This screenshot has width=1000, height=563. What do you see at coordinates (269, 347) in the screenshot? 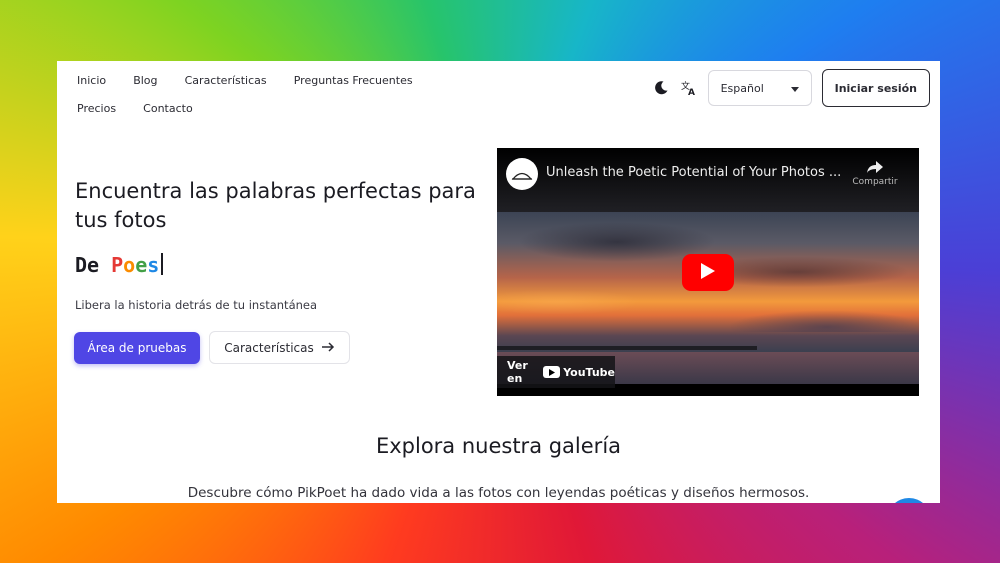
I see `features-button-label: Características` at bounding box center [269, 347].